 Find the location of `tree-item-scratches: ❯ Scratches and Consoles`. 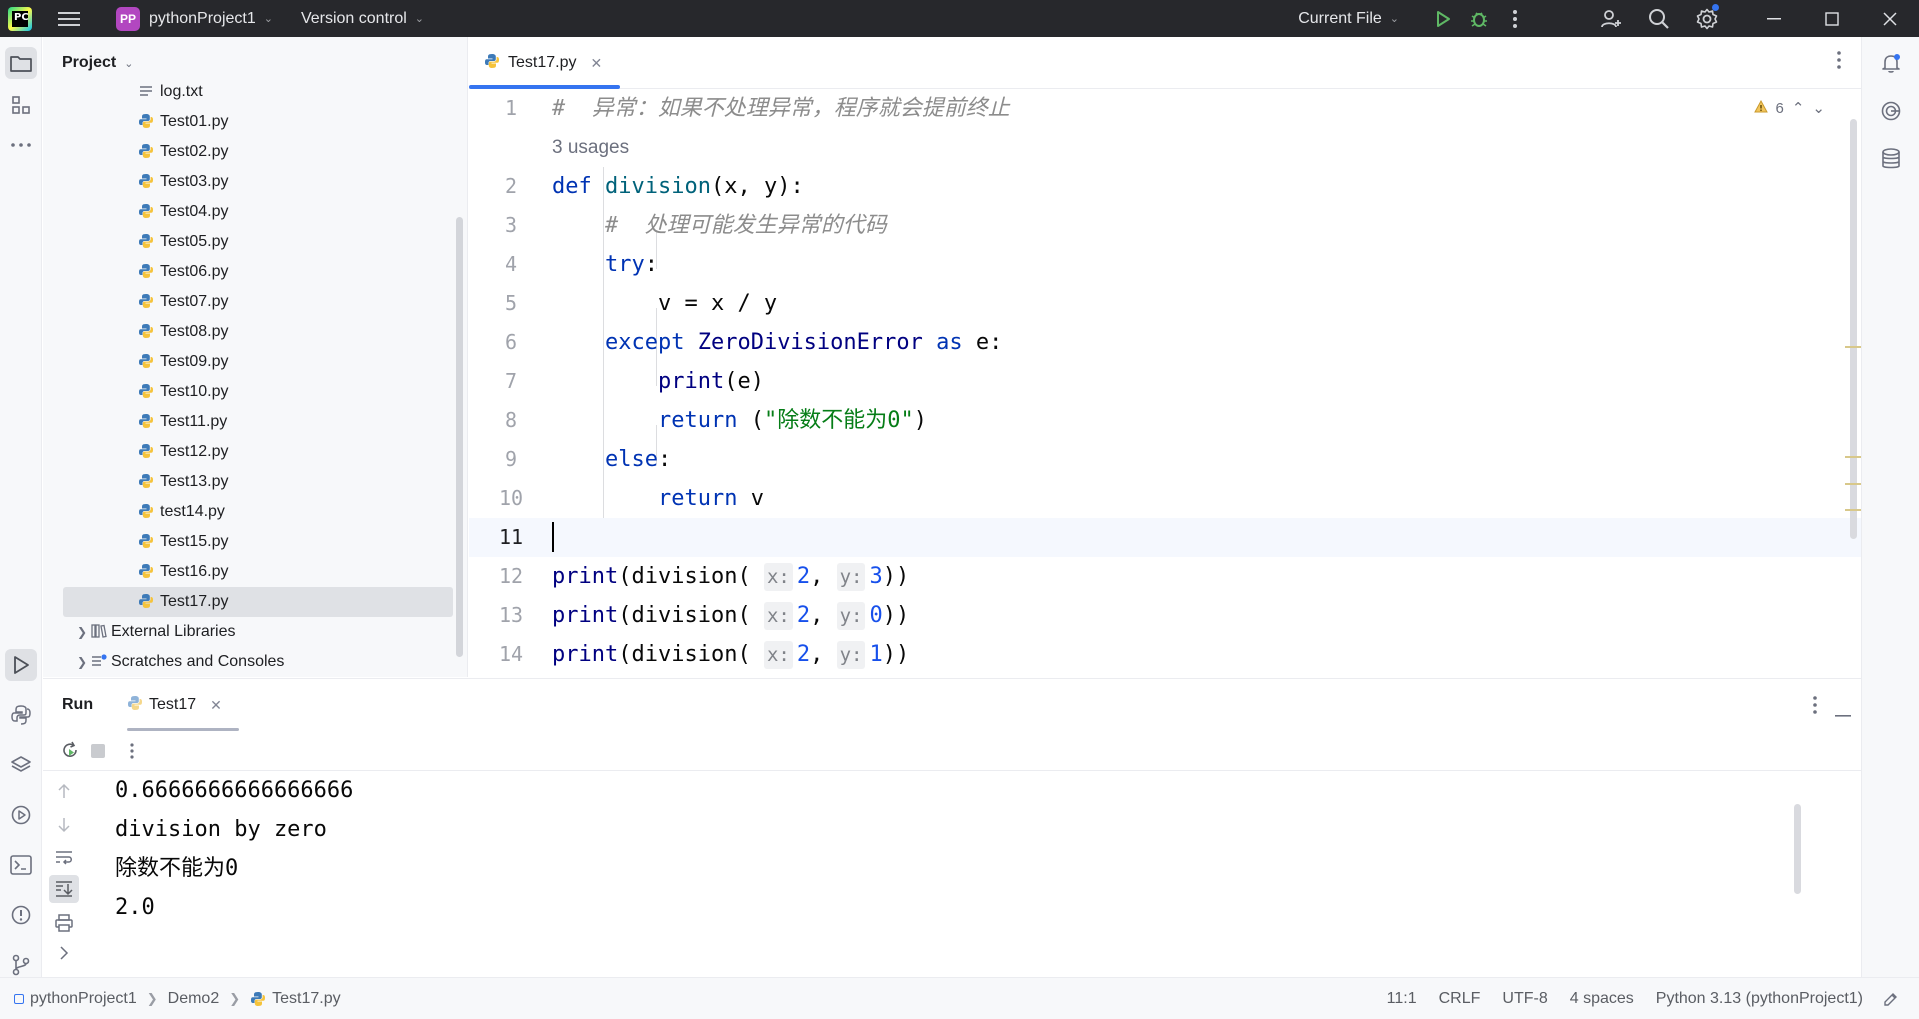

tree-item-scratches: ❯ Scratches and Consoles is located at coordinates (258, 662).